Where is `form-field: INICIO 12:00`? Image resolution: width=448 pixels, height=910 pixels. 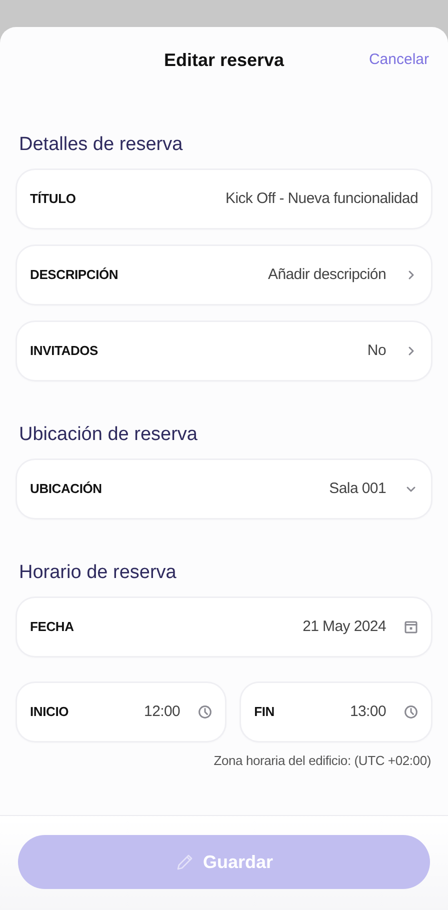 form-field: INICIO 12:00 is located at coordinates (121, 712).